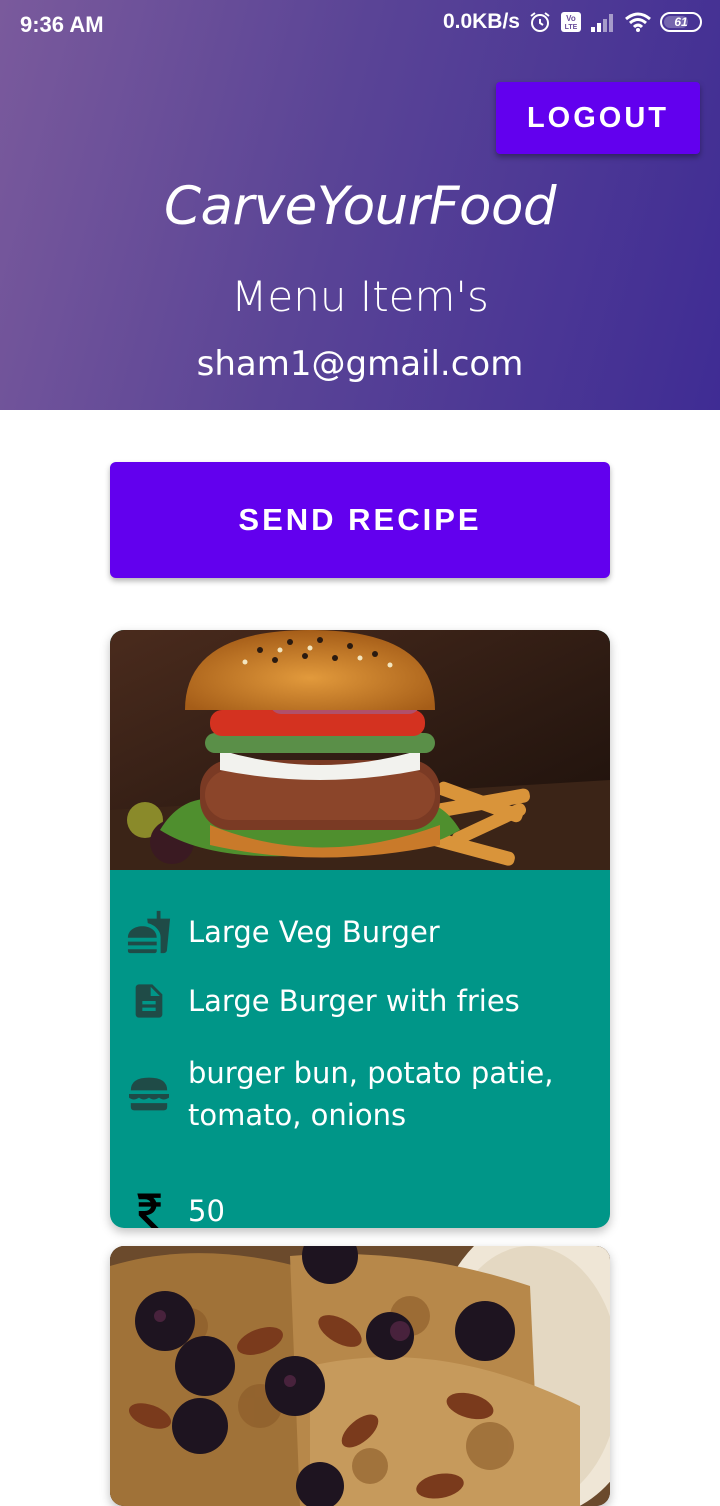  I want to click on document-icon, so click(149, 1001).